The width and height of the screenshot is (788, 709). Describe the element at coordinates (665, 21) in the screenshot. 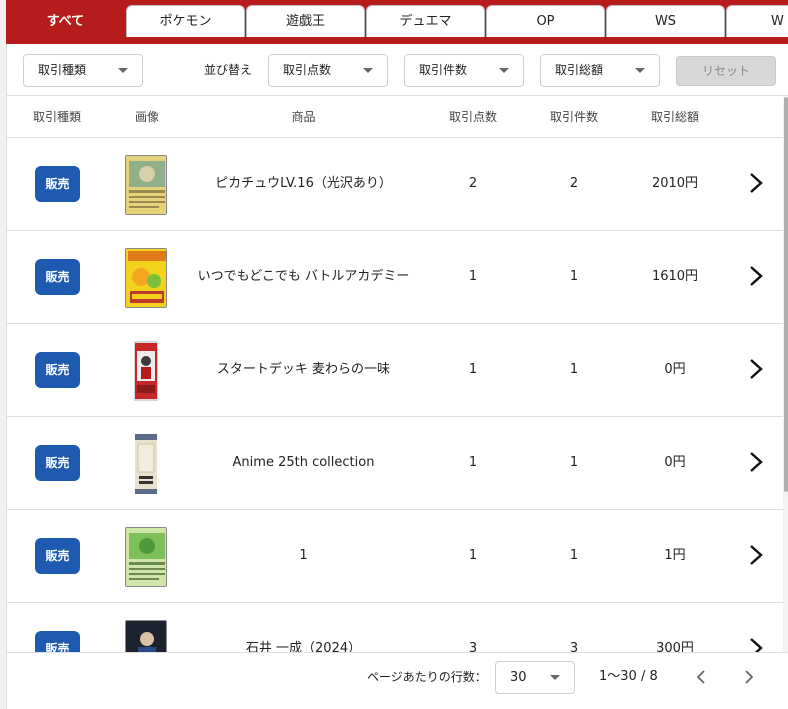

I see `tab-ws: WS` at that location.